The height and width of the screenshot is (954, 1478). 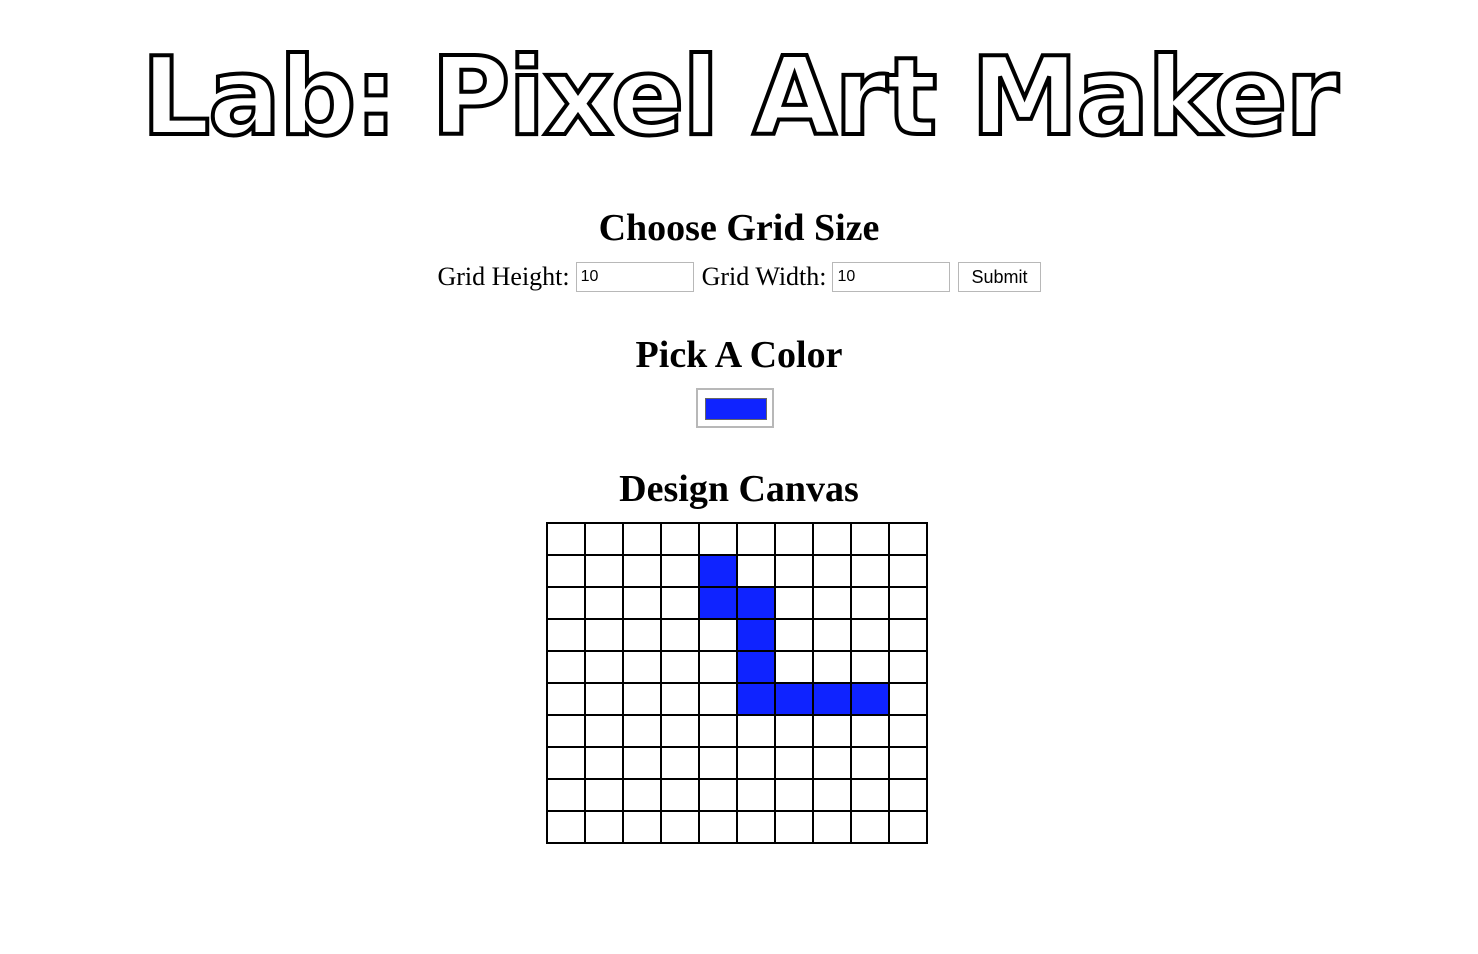 I want to click on grid-height-input, so click(x=634, y=277).